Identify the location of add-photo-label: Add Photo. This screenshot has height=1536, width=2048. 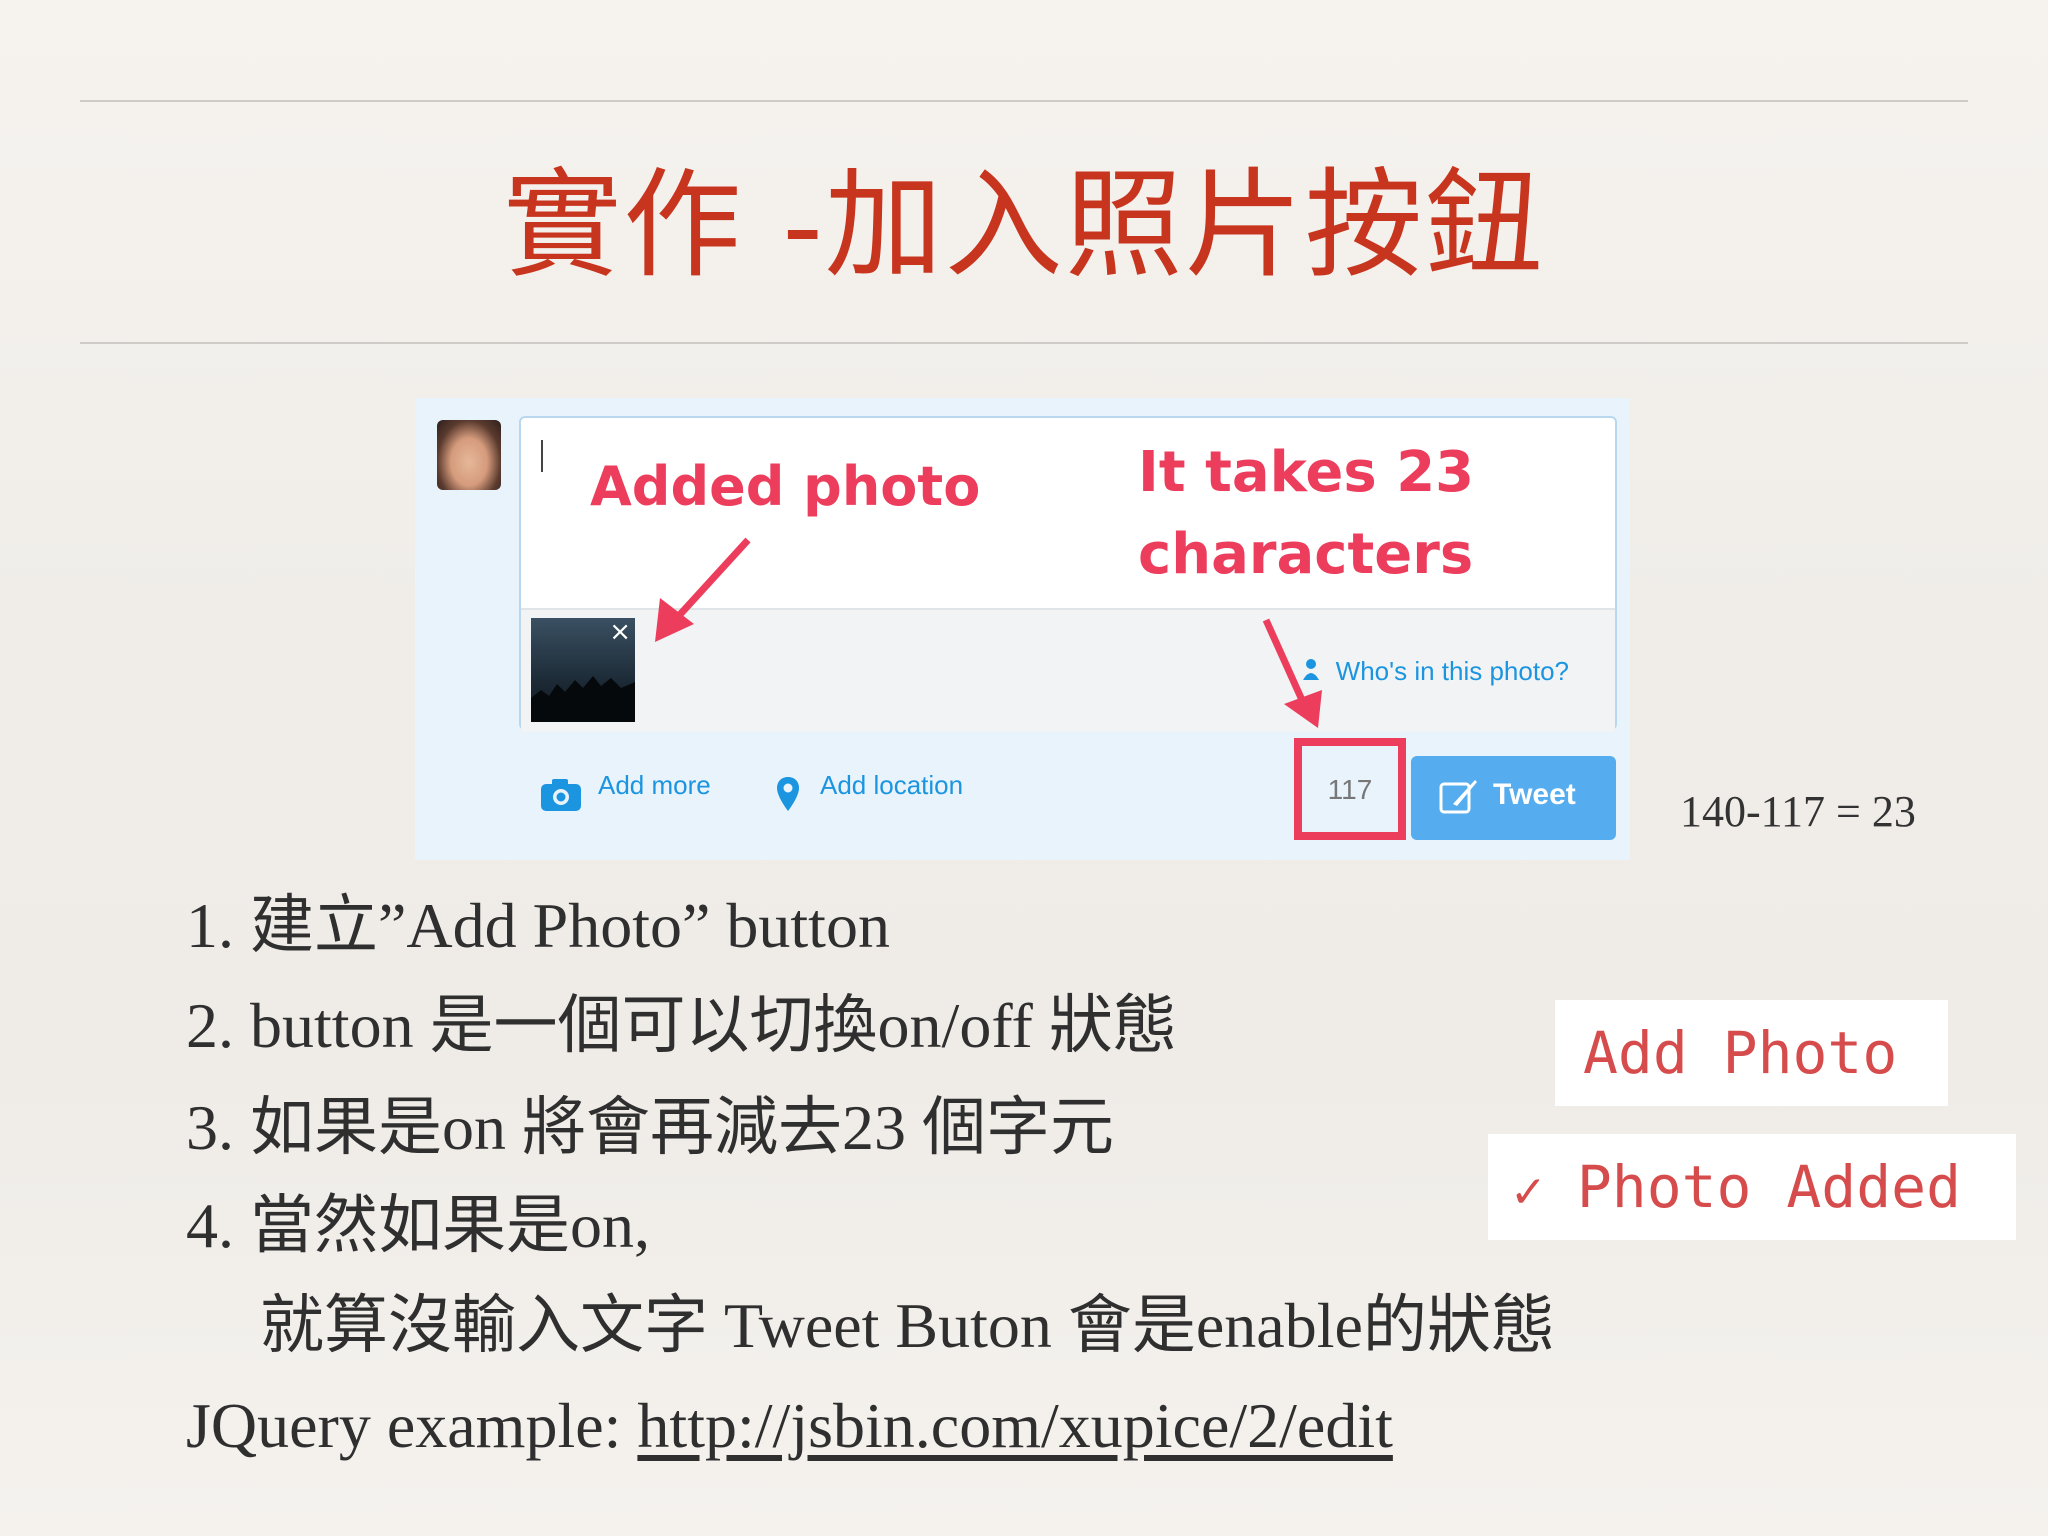
(1740, 1053).